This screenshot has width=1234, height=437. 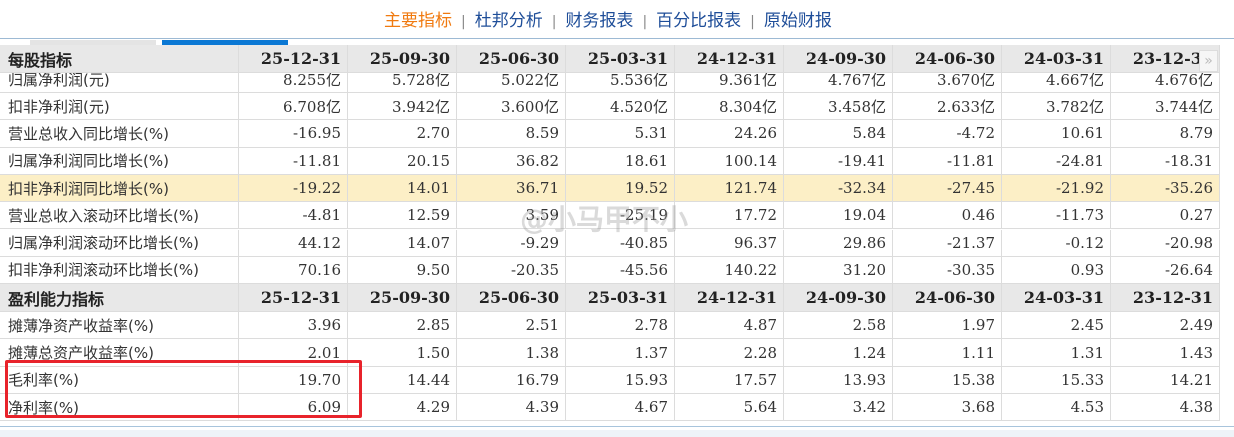 What do you see at coordinates (947, 379) in the screenshot?
I see `row-value: 15.38` at bounding box center [947, 379].